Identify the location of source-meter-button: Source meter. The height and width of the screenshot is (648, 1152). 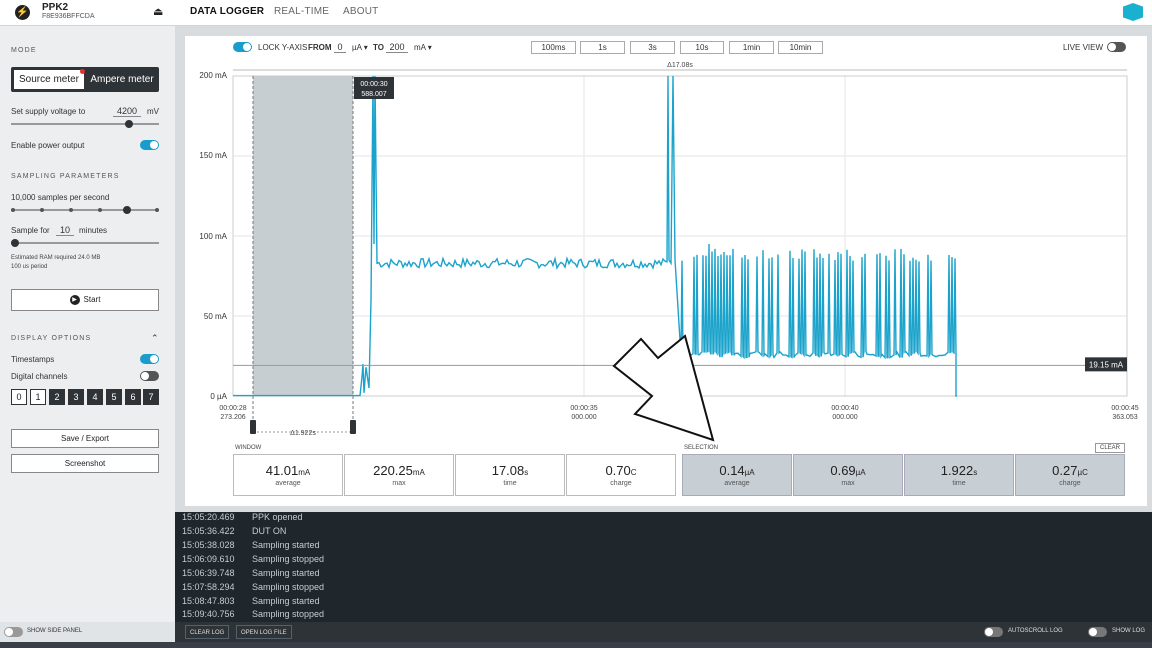
(49, 79).